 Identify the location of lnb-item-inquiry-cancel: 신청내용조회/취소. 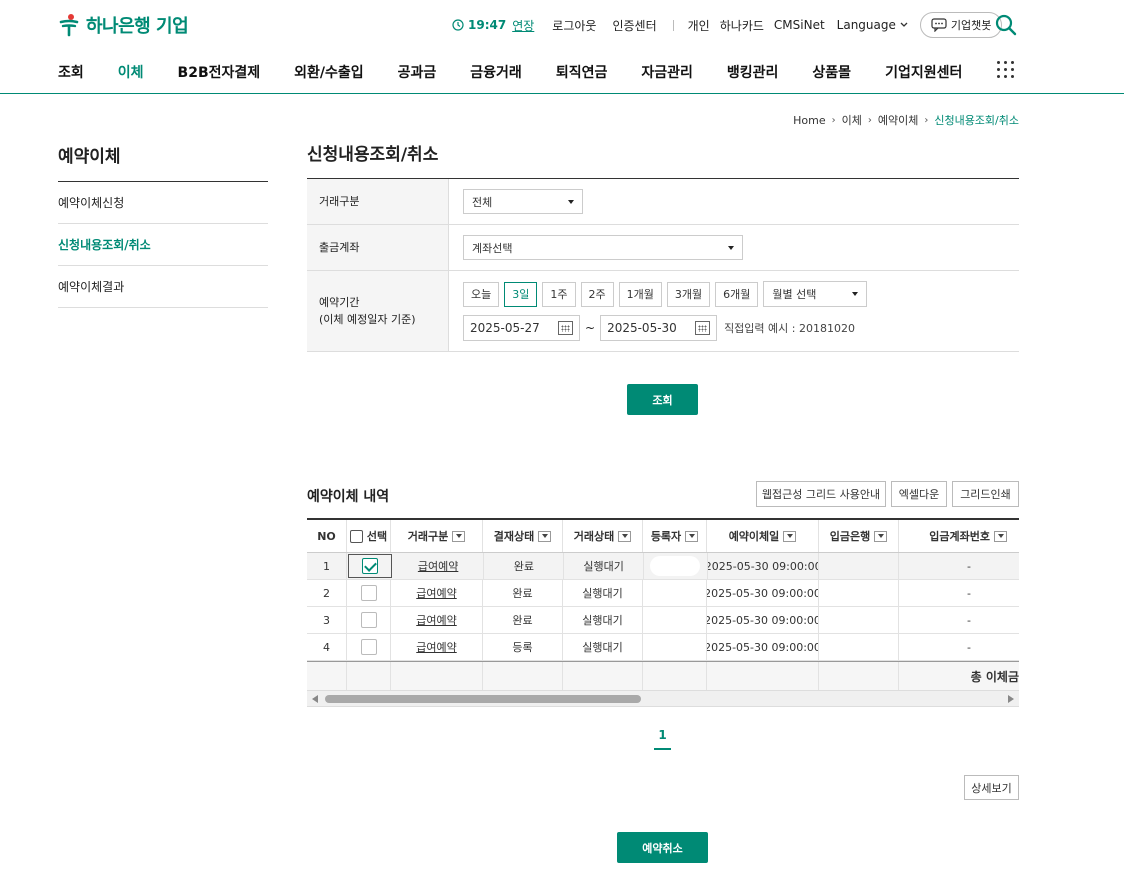
(163, 245).